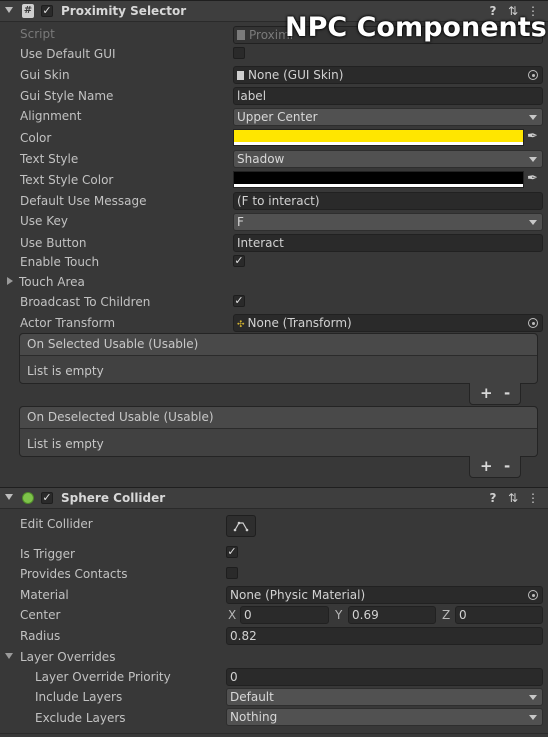 This screenshot has height=737, width=548. Describe the element at coordinates (296, 75) in the screenshot. I see `gui-skin-value: None (GUI Skin)` at that location.